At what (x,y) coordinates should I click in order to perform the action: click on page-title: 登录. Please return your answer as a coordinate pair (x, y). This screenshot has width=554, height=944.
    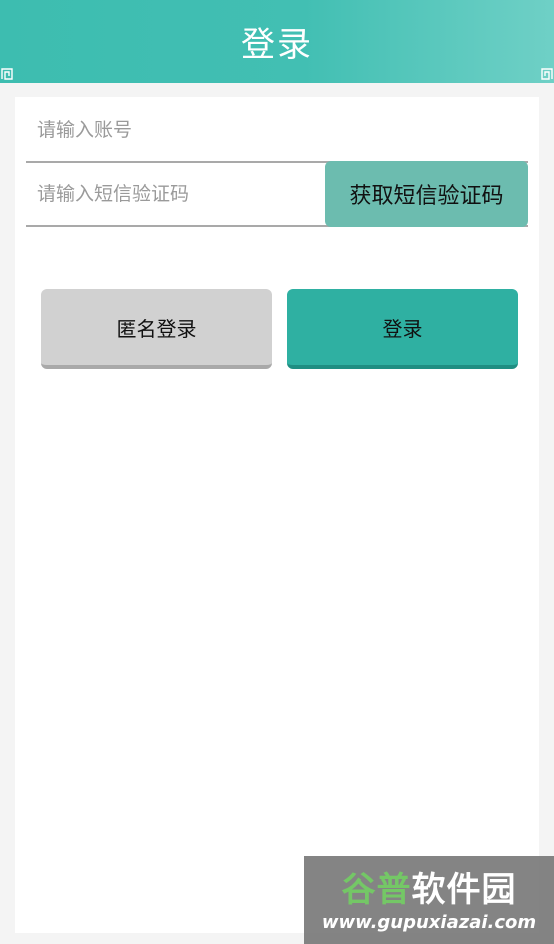
    Looking at the image, I should click on (277, 45).